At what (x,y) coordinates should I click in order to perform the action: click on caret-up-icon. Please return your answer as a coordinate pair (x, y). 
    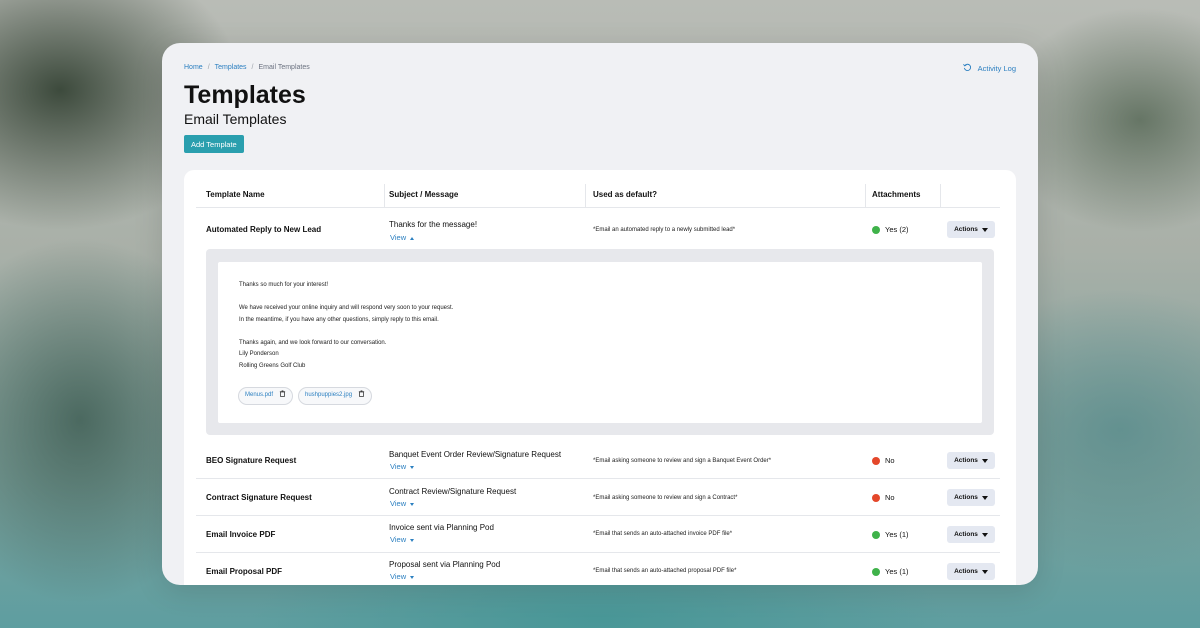
    Looking at the image, I should click on (412, 238).